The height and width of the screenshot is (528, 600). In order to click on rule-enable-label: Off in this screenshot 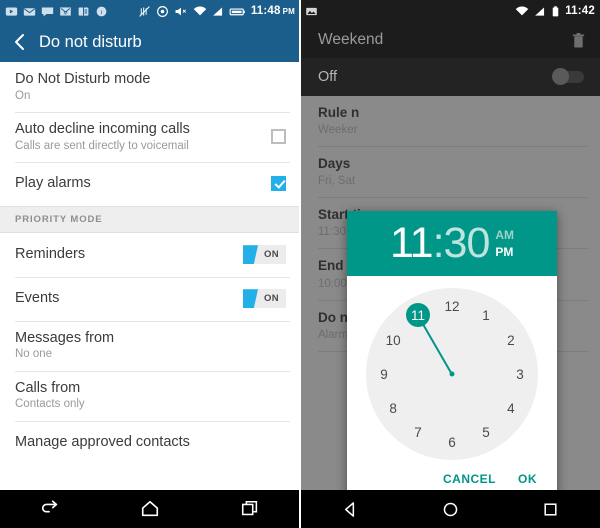, I will do `click(328, 77)`.